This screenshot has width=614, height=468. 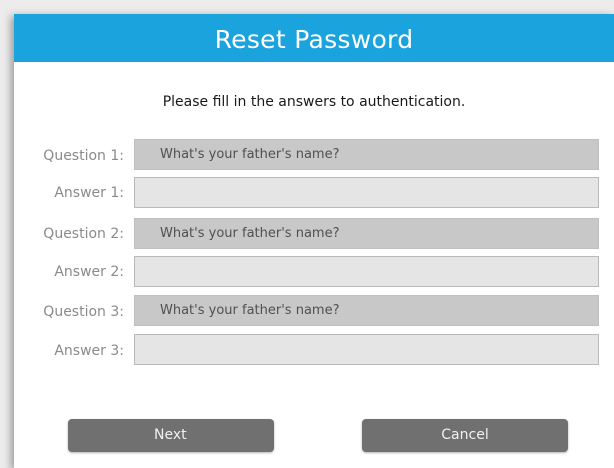 What do you see at coordinates (83, 234) in the screenshot?
I see `question-2-label: Question 2:` at bounding box center [83, 234].